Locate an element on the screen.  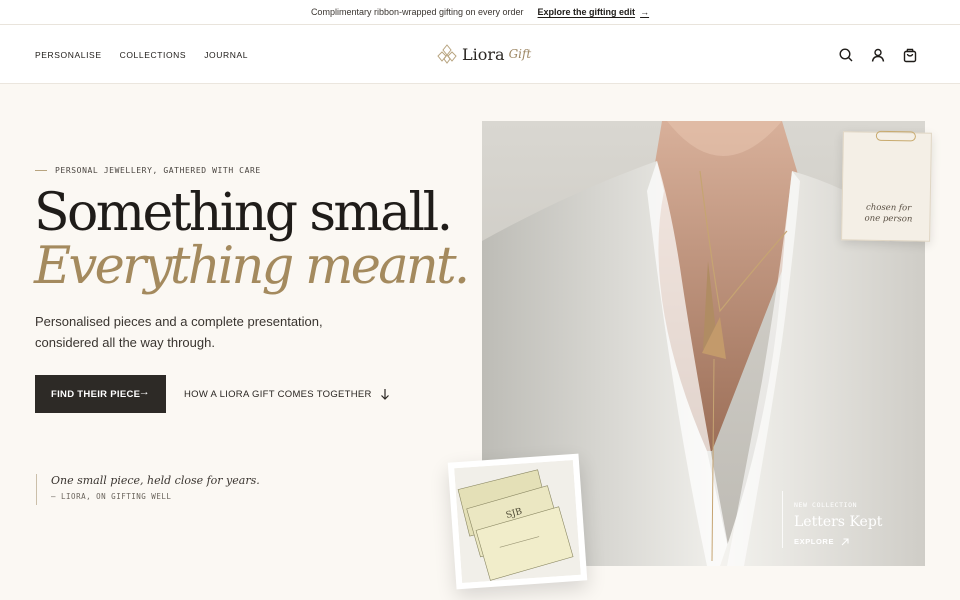
how-it-comes-together-link: HOW A LIORA GIFT COMES TOGETHER is located at coordinates (287, 394).